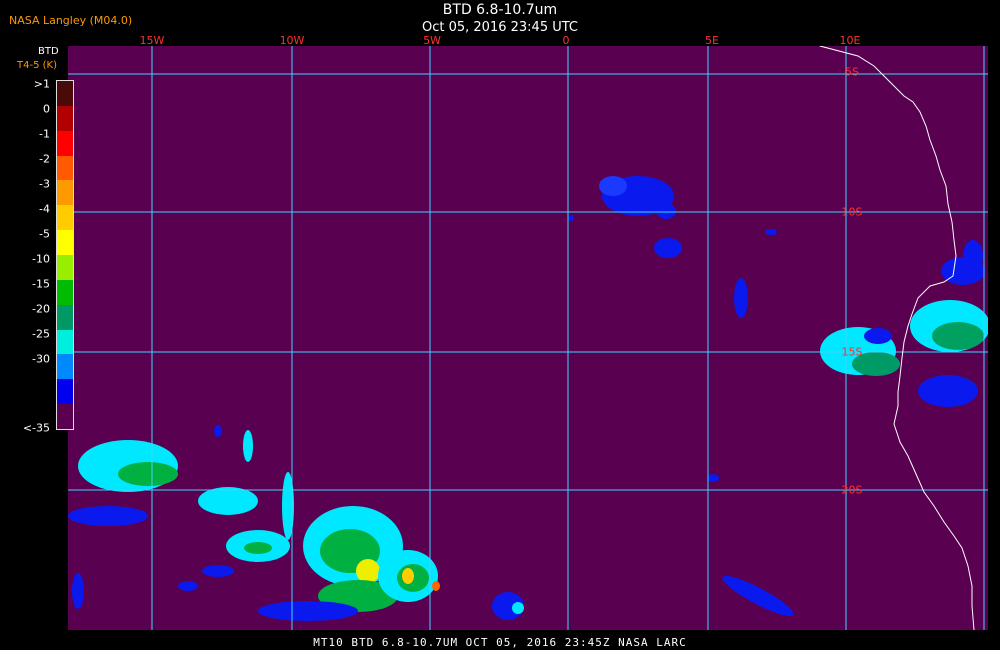 The height and width of the screenshot is (650, 1000). I want to click on legend-tick-label: -25, so click(41, 334).